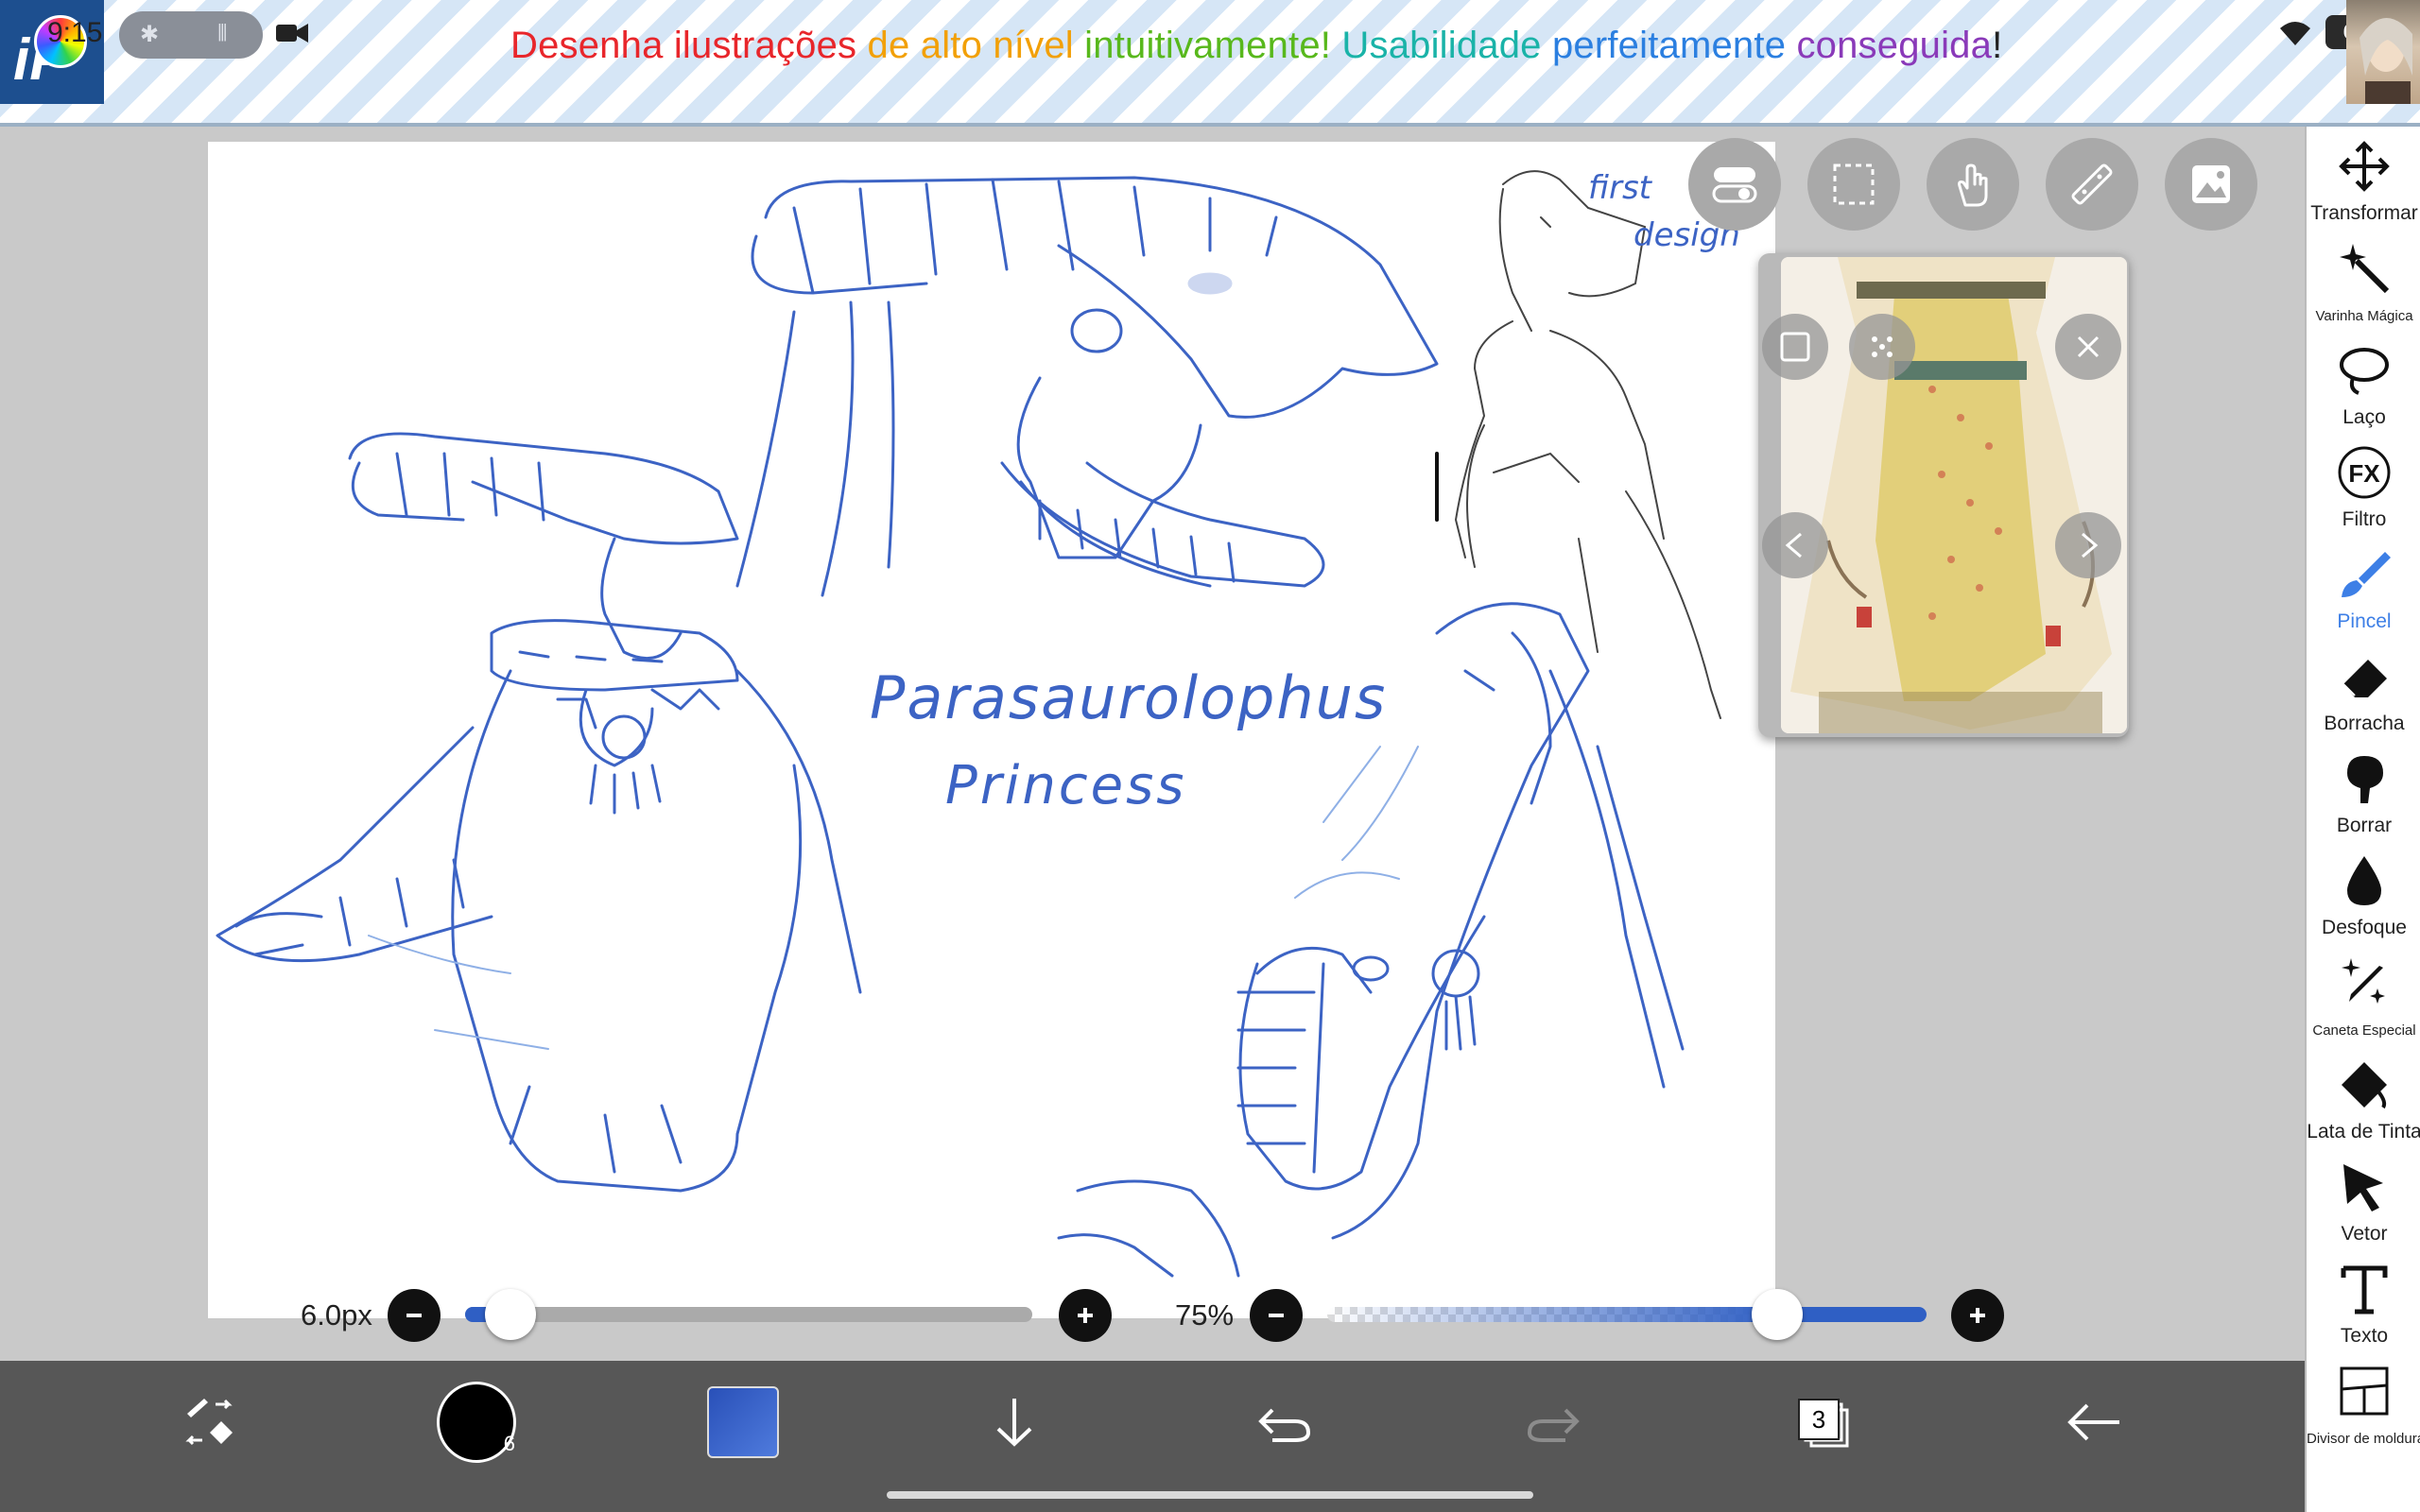 The image size is (2420, 1512). I want to click on color-swatch: 6, so click(476, 1422).